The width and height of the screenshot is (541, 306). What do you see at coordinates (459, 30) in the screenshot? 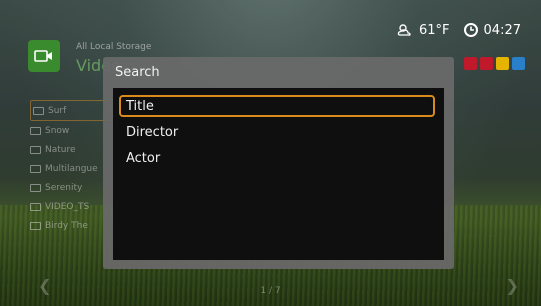
I see `status-bar: 61°F 04:27` at bounding box center [459, 30].